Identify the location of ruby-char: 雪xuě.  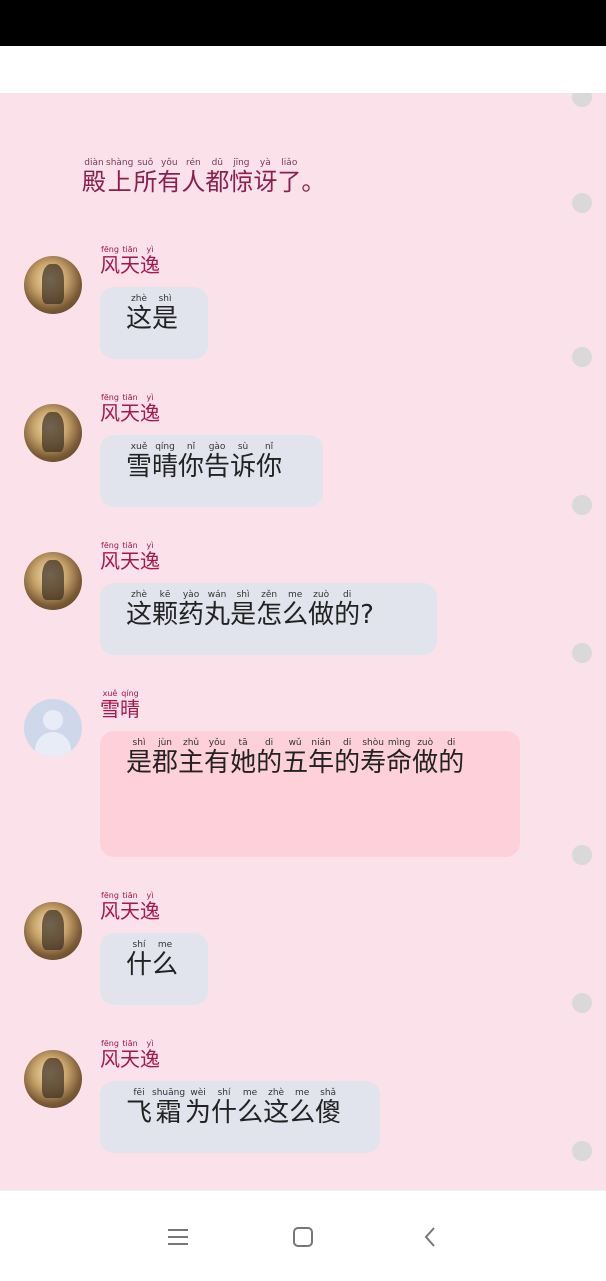
(110, 705).